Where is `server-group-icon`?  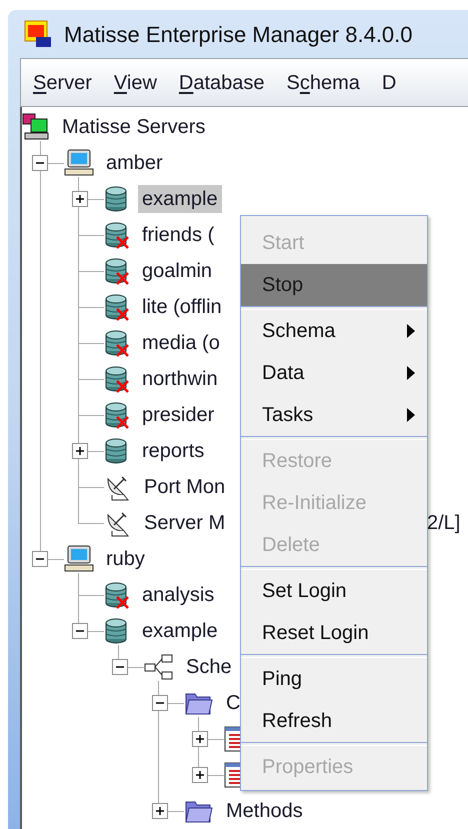 server-group-icon is located at coordinates (36, 127).